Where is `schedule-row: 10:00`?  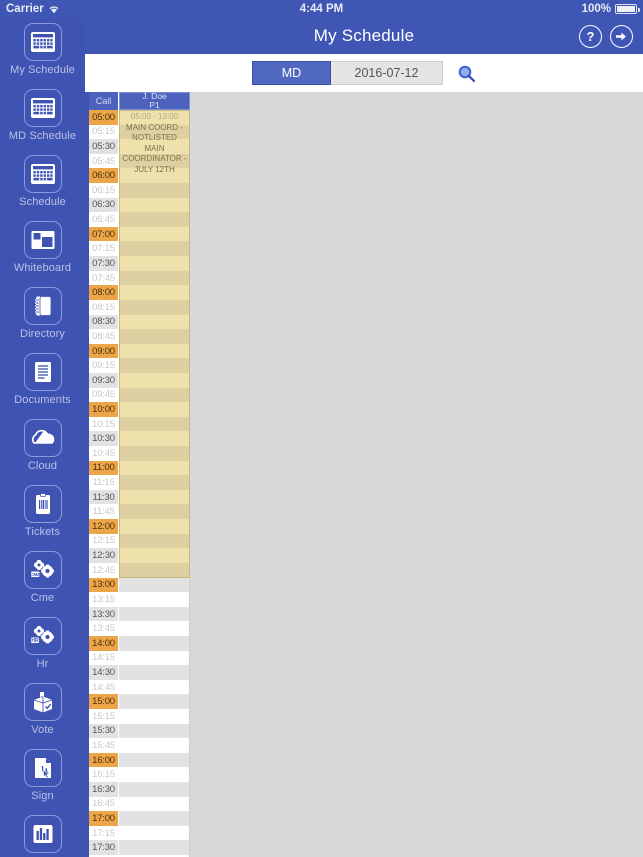
schedule-row: 10:00 is located at coordinates (139, 409).